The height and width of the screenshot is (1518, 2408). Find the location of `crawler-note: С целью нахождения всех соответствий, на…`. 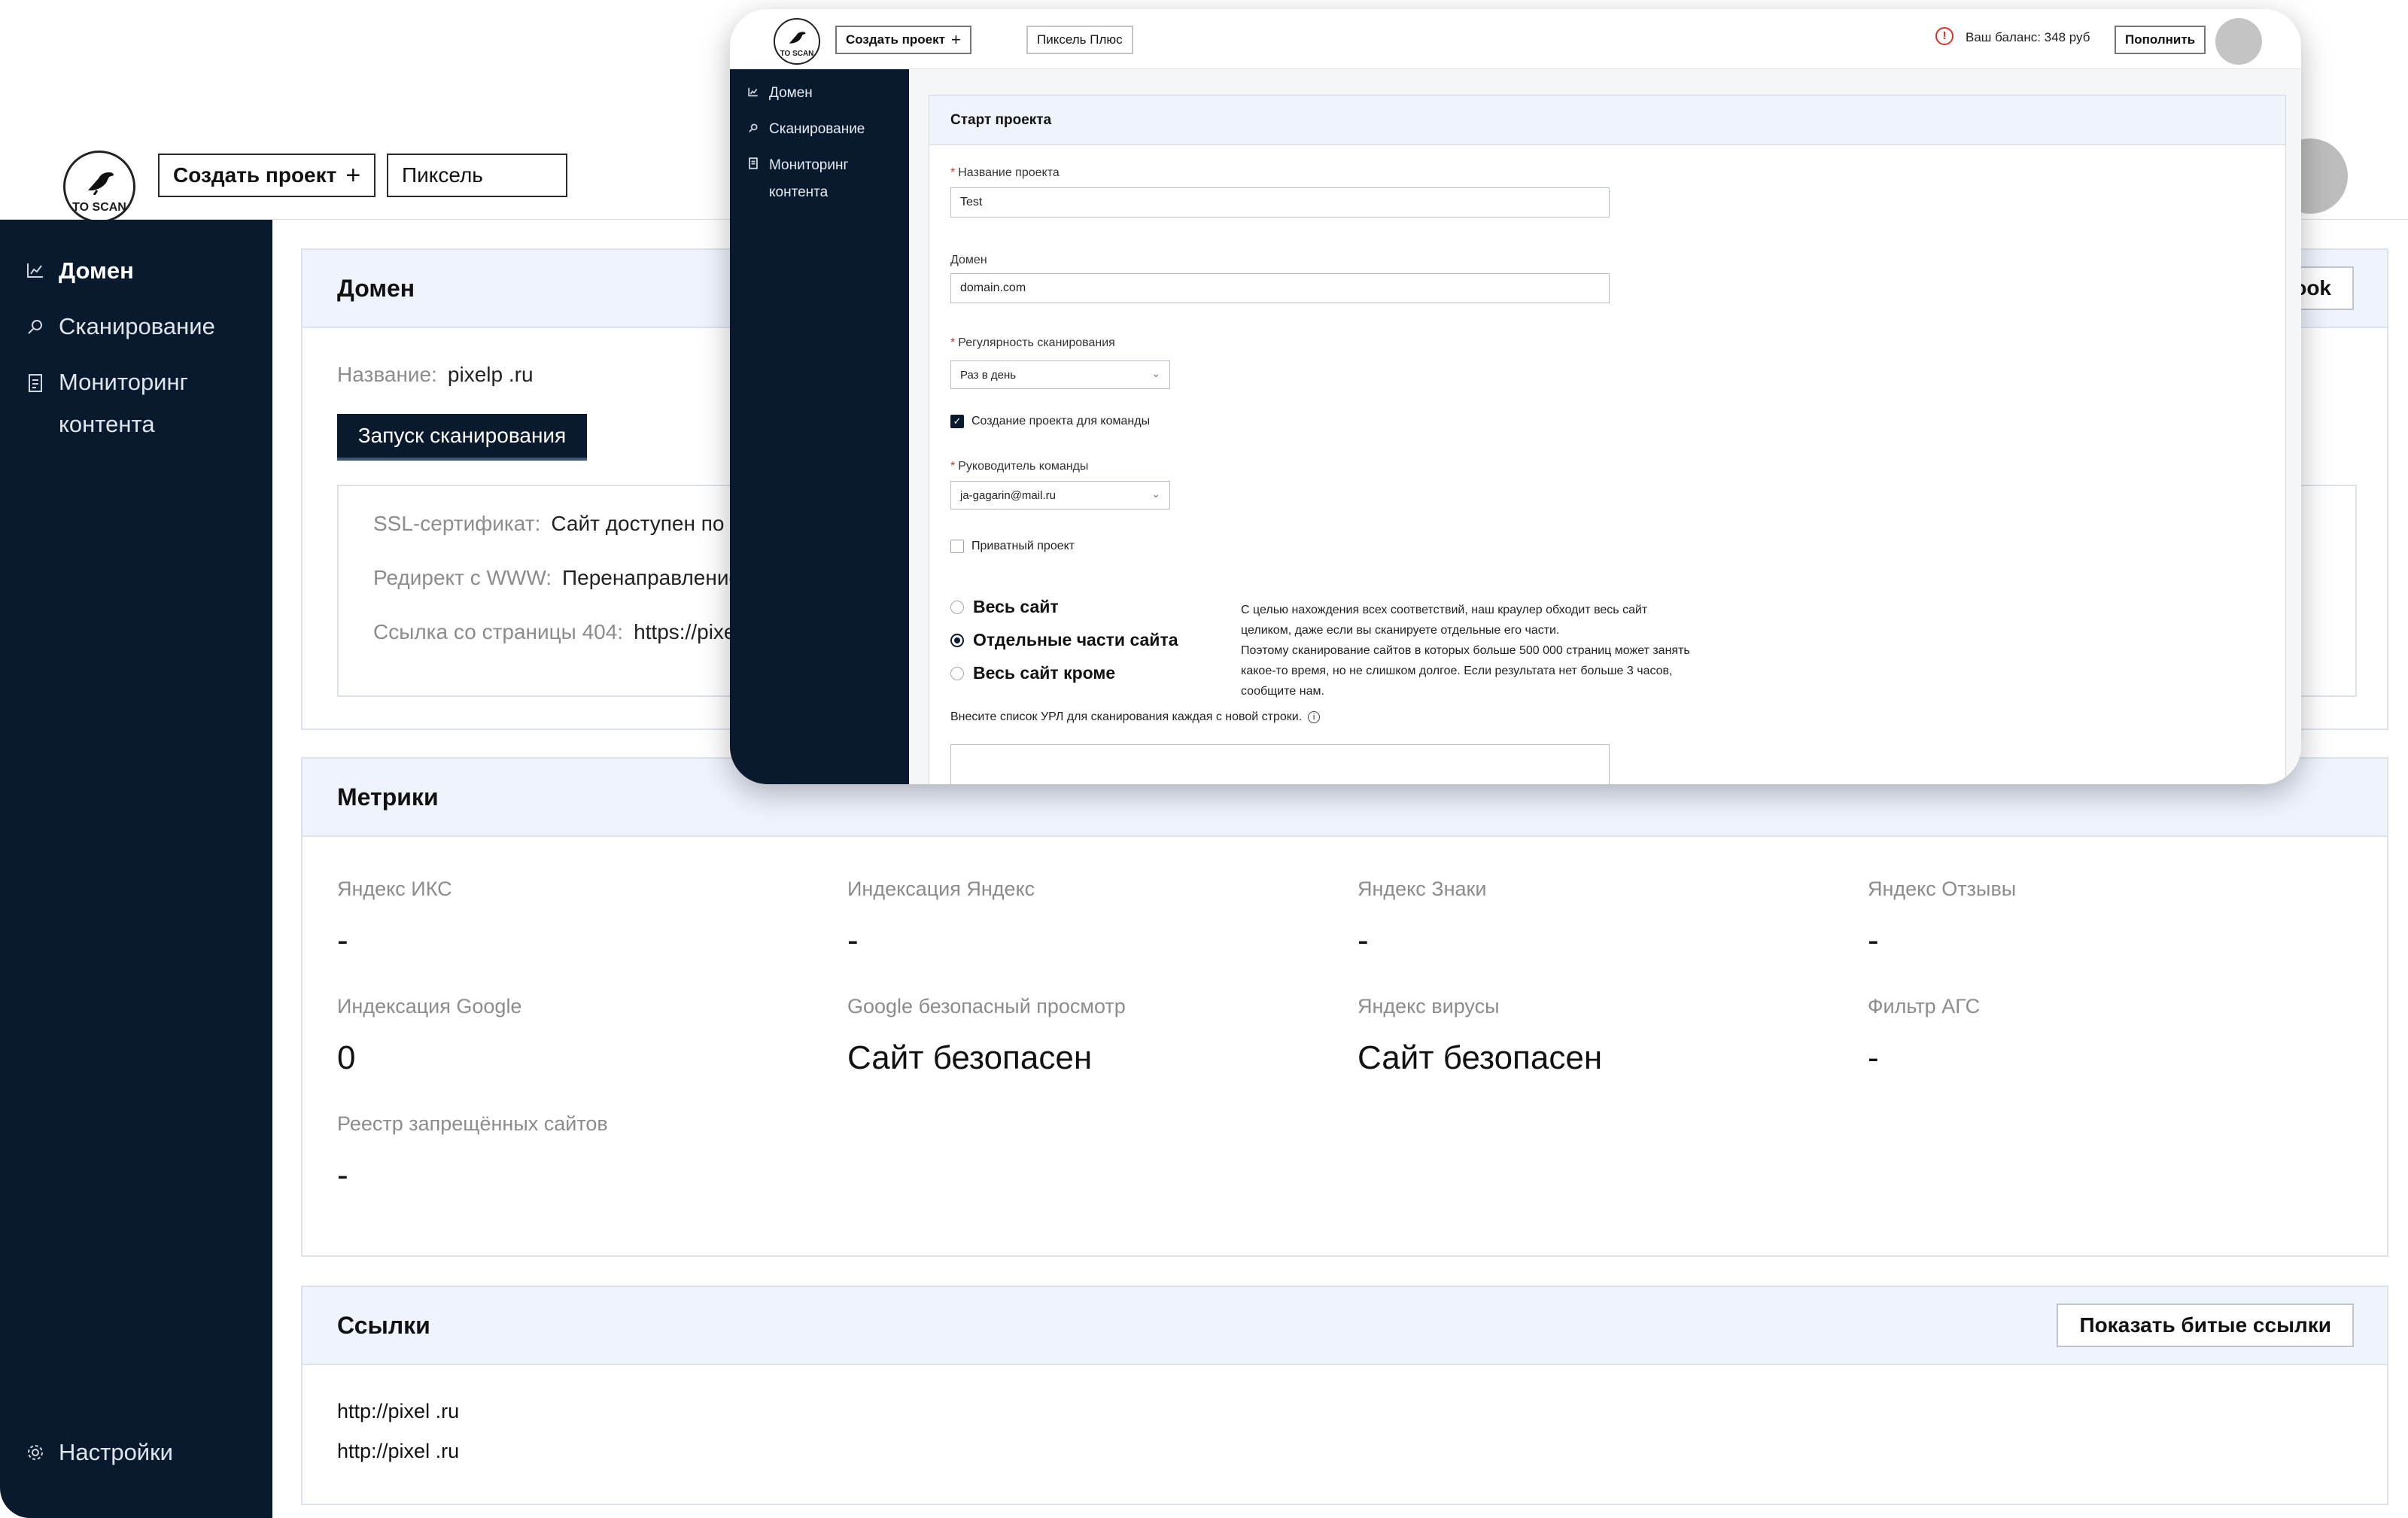

crawler-note: С целью нахождения всех соответствий, на… is located at coordinates (1504, 650).